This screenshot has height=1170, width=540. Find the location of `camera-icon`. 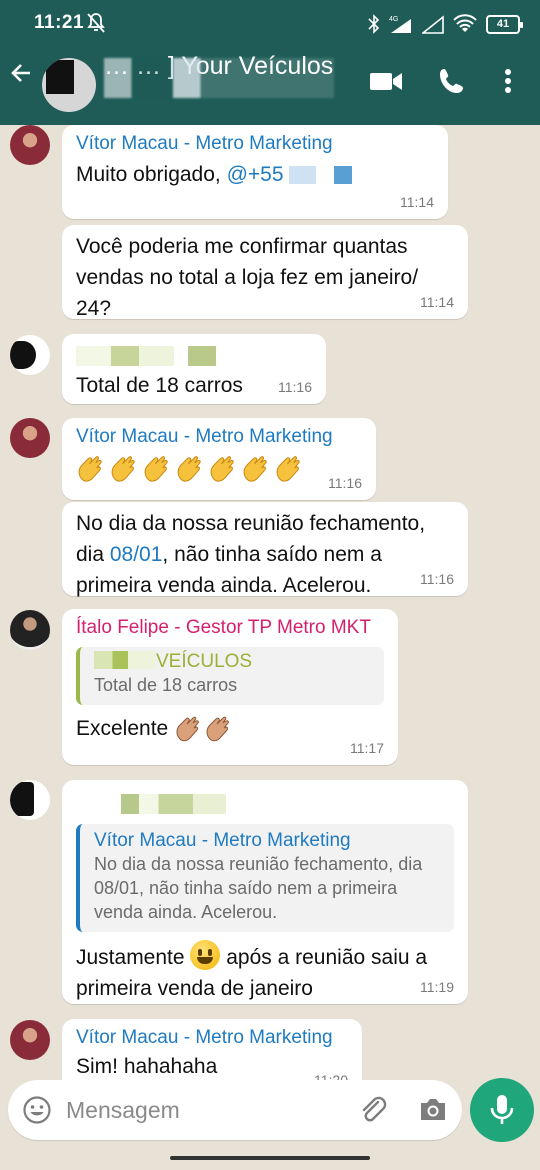

camera-icon is located at coordinates (433, 1109).